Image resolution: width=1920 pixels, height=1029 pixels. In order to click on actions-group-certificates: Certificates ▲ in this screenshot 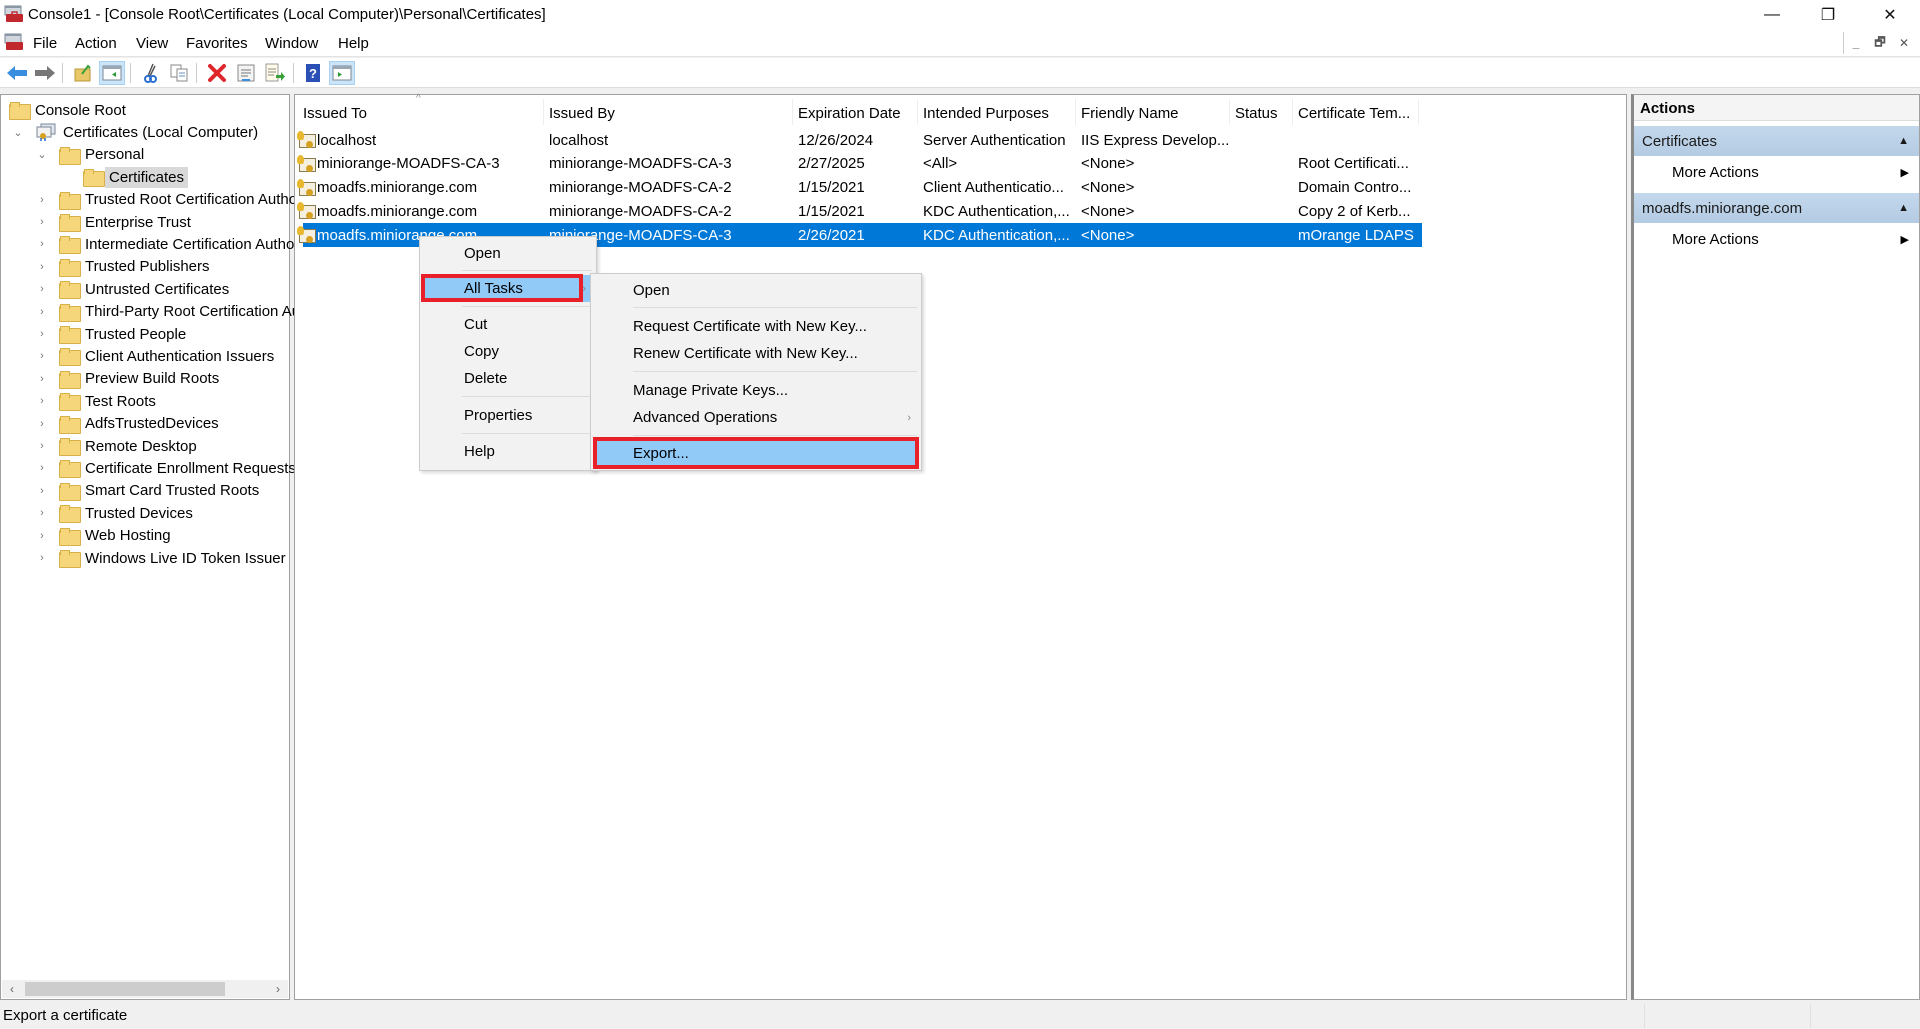, I will do `click(1776, 141)`.